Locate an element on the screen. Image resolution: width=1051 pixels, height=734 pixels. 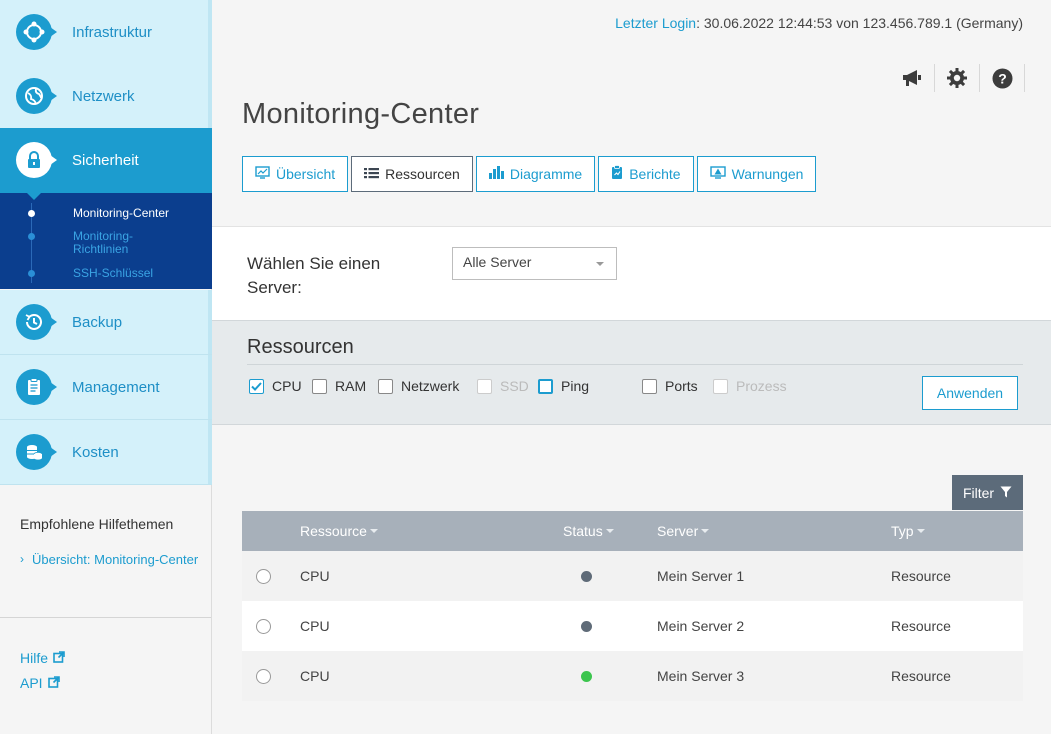
tab-warnungen: Warnungen is located at coordinates (756, 174).